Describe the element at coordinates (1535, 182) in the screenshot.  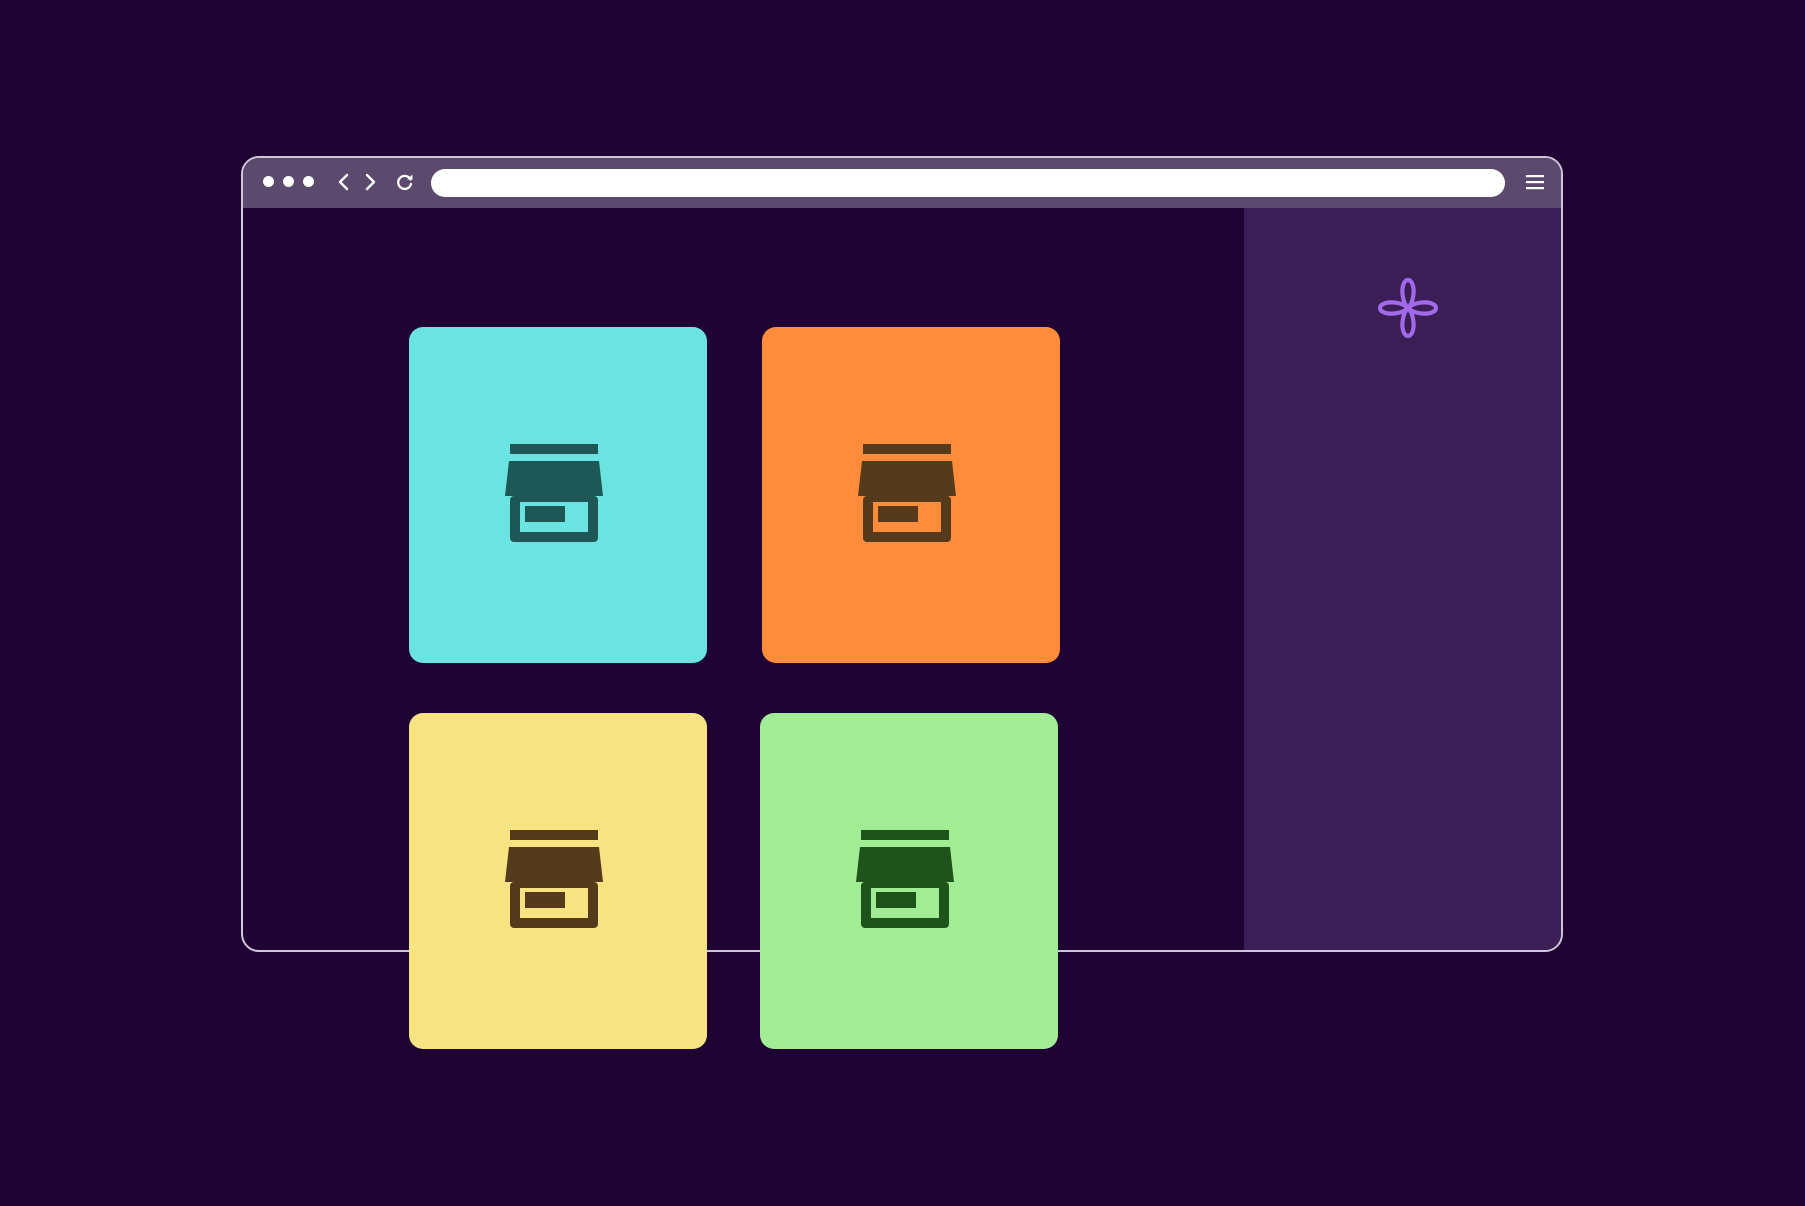
I see `menu-icon` at that location.